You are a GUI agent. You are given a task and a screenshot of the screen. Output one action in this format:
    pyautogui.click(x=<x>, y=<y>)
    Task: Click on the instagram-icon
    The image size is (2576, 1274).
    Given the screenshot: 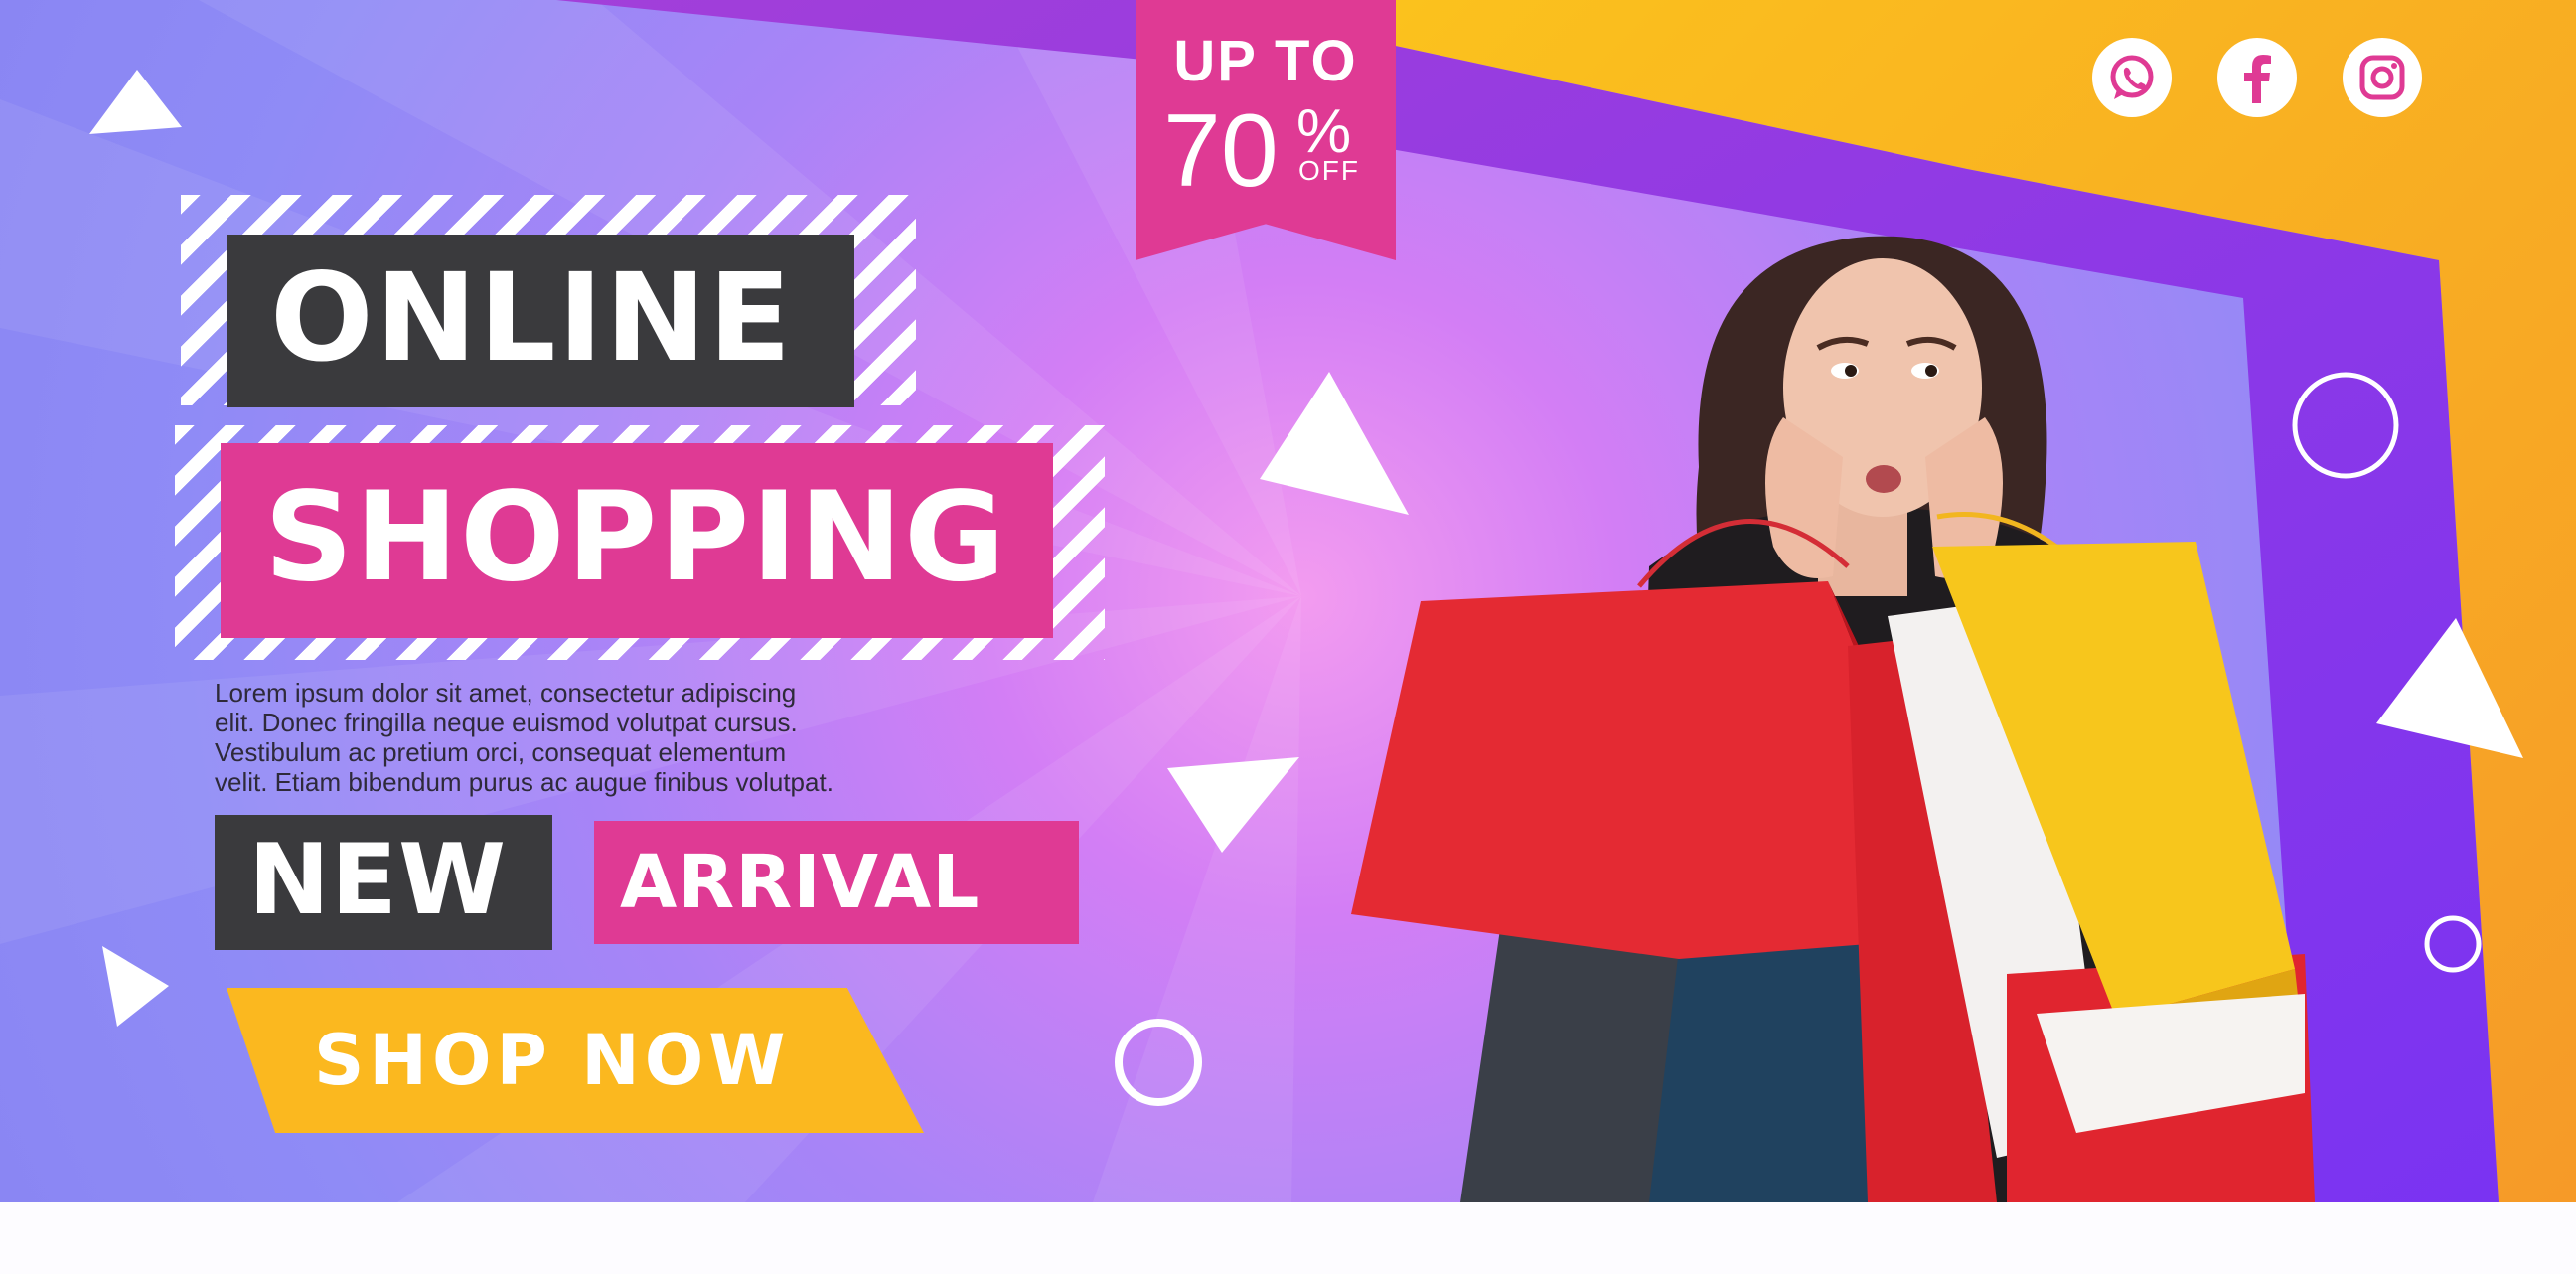 What is the action you would take?
    pyautogui.click(x=2382, y=78)
    